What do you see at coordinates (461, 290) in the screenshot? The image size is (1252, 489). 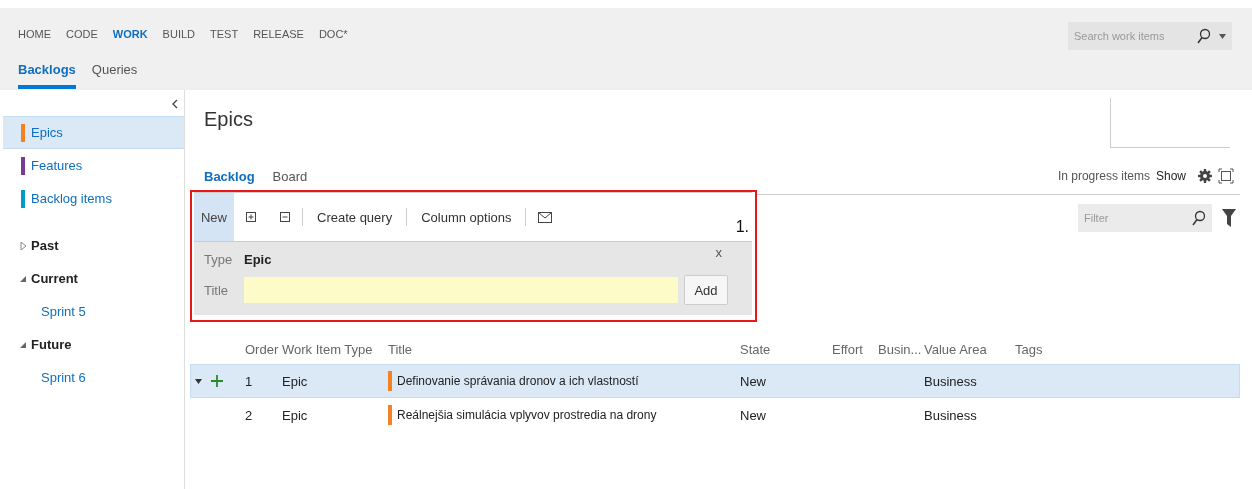 I see `title-input` at bounding box center [461, 290].